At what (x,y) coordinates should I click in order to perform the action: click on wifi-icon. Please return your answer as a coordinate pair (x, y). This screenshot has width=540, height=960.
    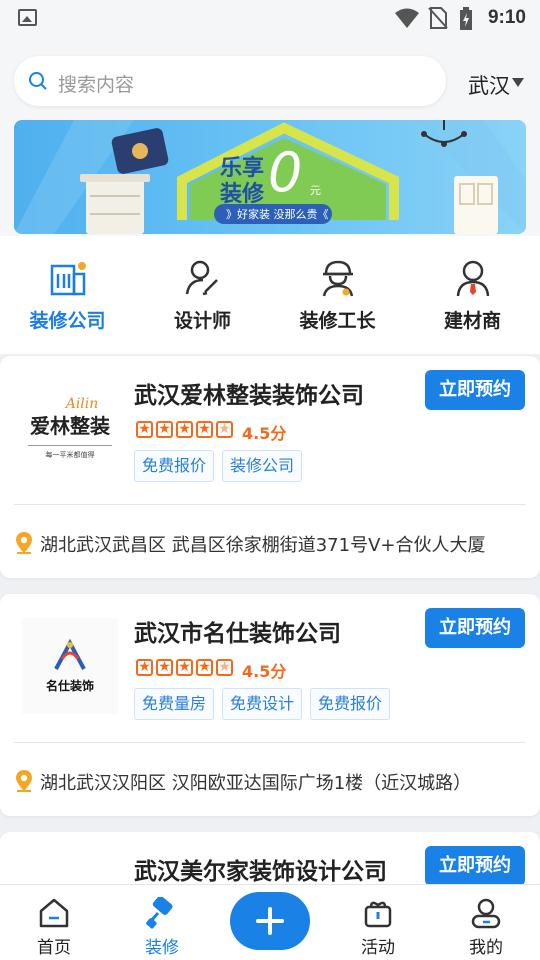
    Looking at the image, I should click on (407, 18).